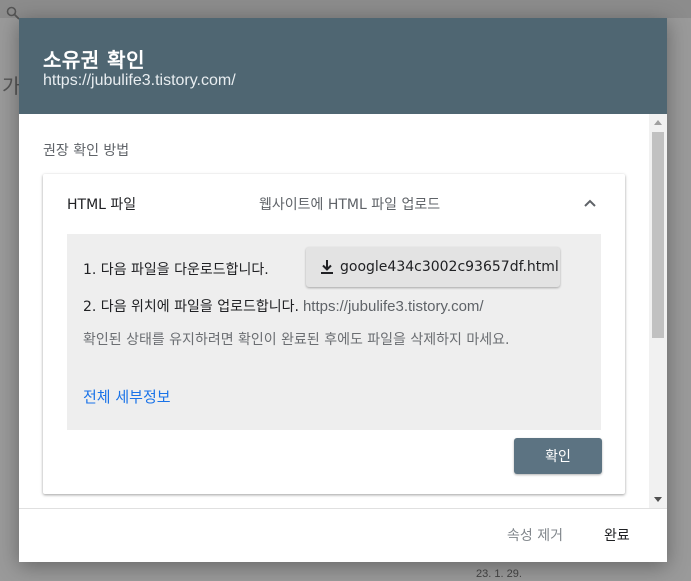  What do you see at coordinates (94, 60) in the screenshot?
I see `dialog-title: 소유권 확인` at bounding box center [94, 60].